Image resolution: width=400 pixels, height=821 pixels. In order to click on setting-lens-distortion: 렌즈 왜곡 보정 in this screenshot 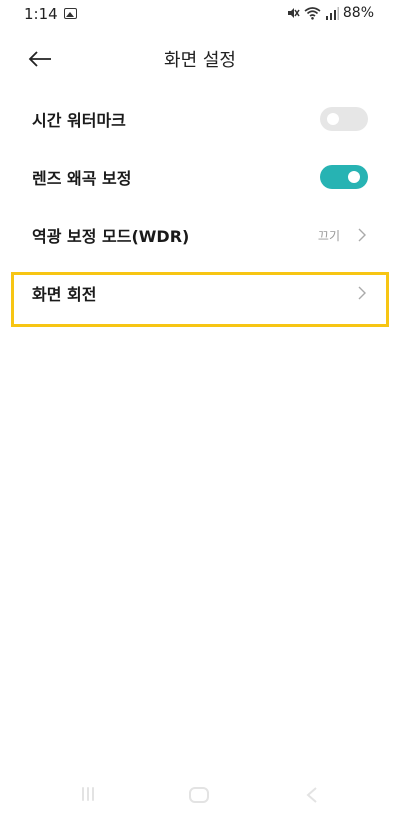, I will do `click(200, 177)`.